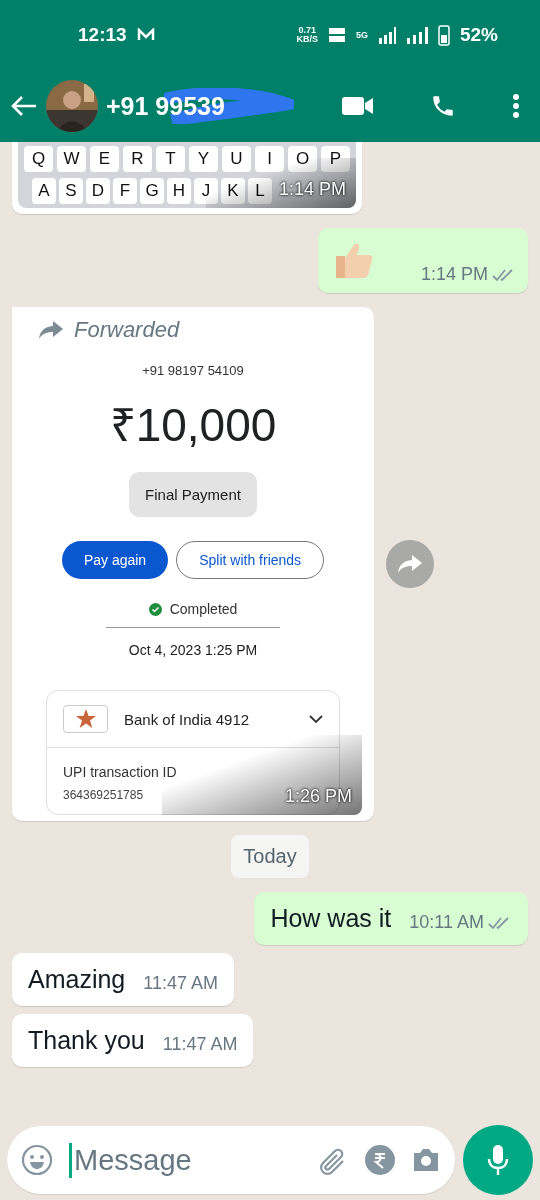 Image resolution: width=540 pixels, height=1200 pixels. I want to click on menu-button, so click(516, 106).